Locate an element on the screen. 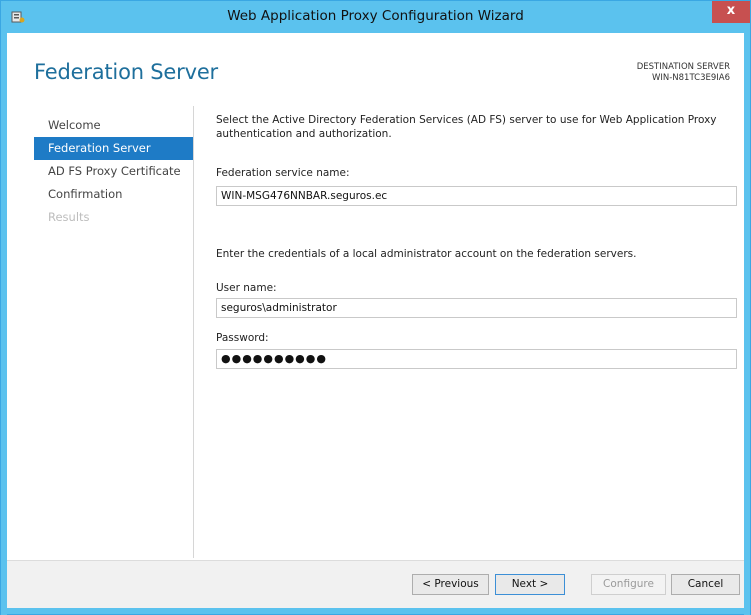 This screenshot has width=751, height=615. username-input is located at coordinates (476, 308).